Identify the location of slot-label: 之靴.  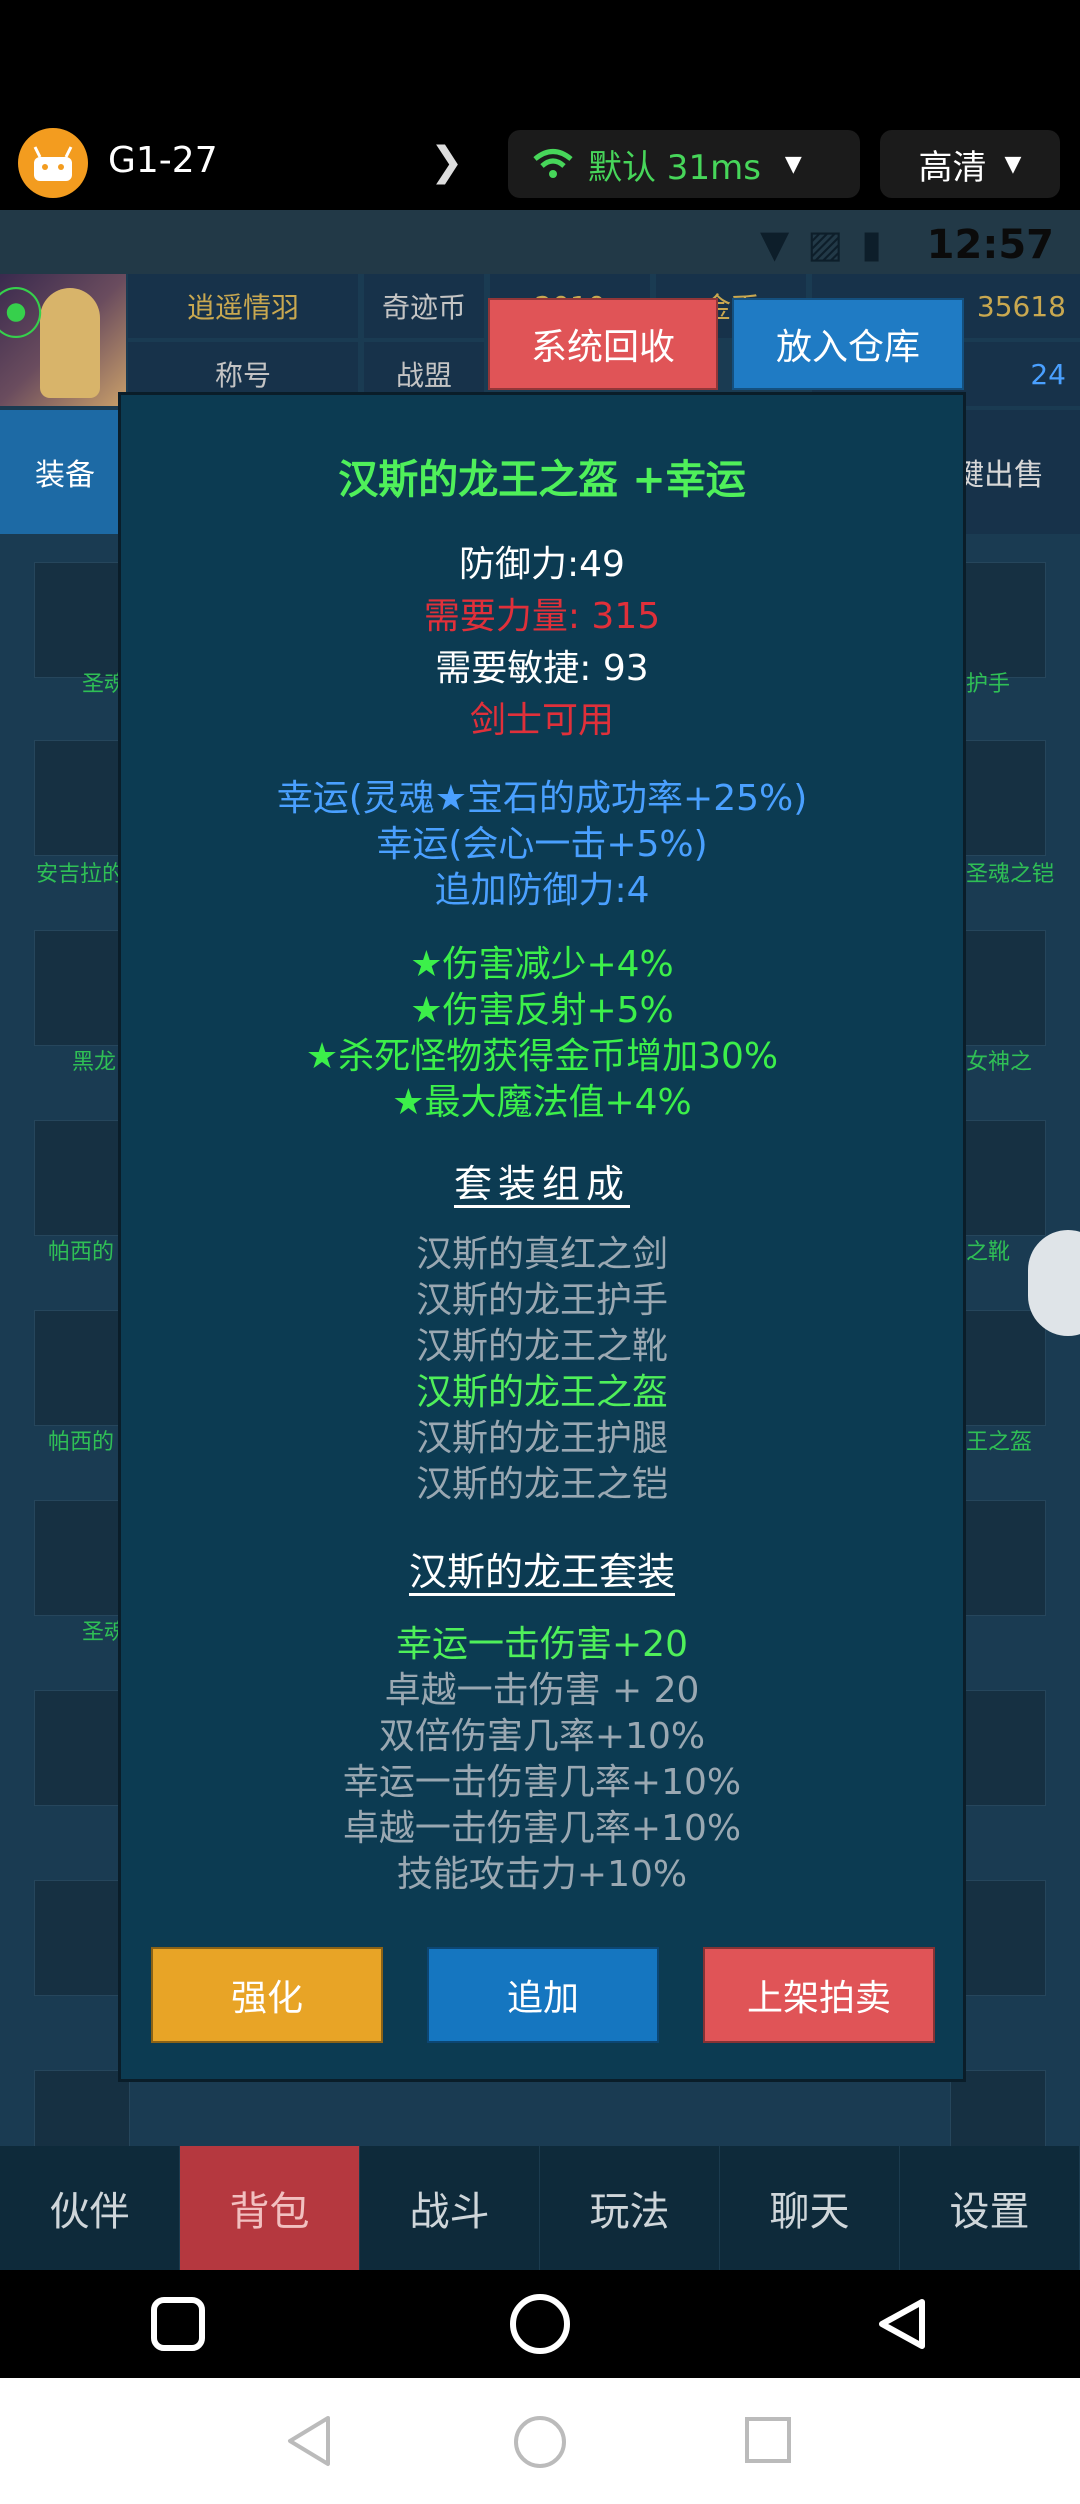
(988, 1252).